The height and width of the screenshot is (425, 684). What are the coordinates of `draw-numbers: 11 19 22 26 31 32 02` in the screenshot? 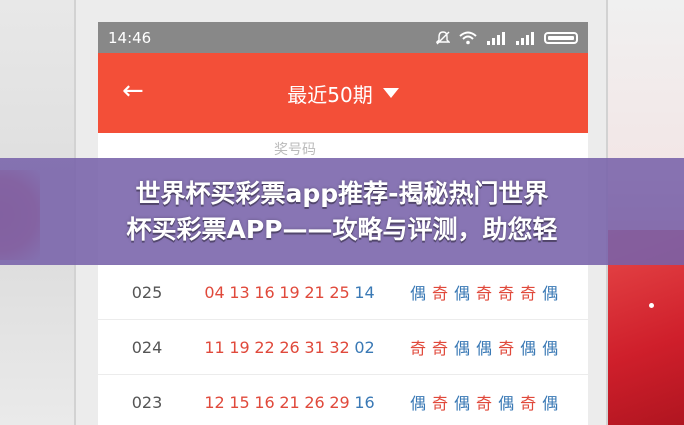 It's located at (298, 347).